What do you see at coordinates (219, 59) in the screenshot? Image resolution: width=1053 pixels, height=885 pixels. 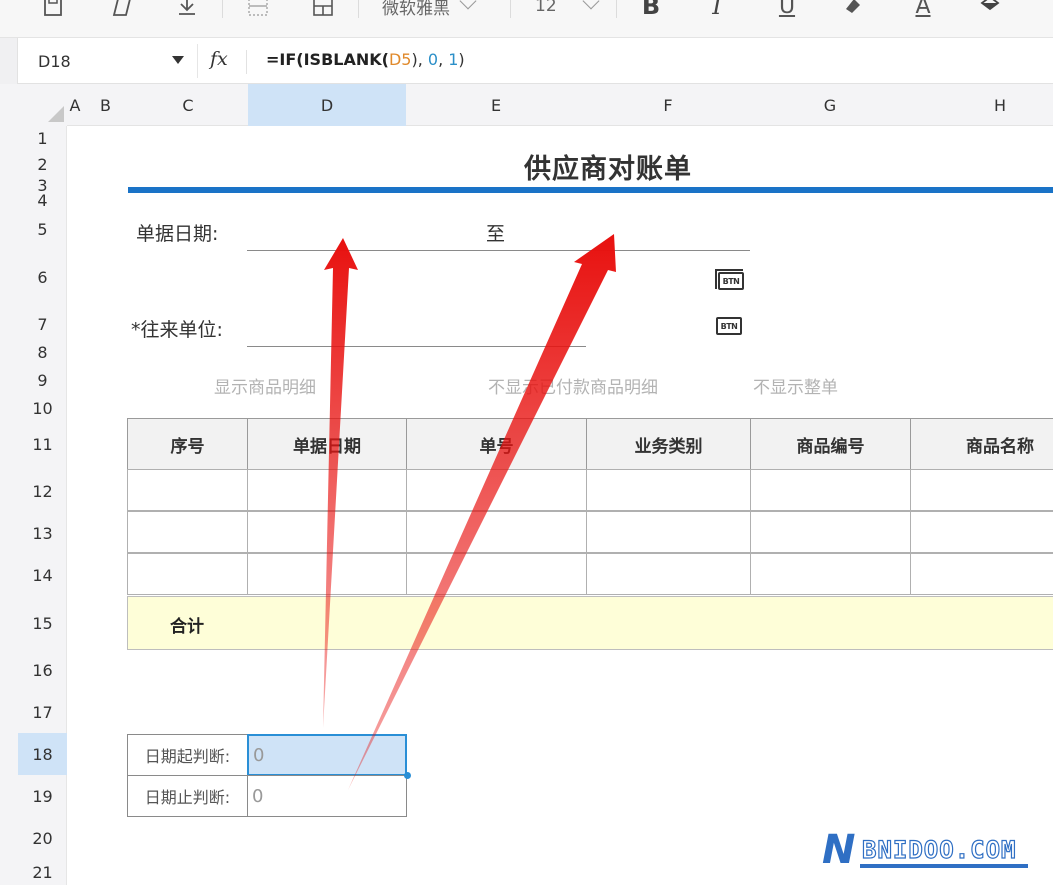 I see `fx-icon: fx` at bounding box center [219, 59].